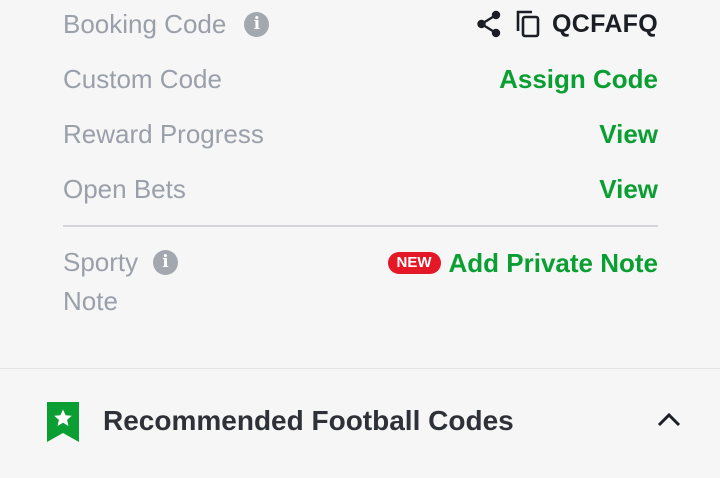 The image size is (720, 478). I want to click on reward-progress-row: Reward Progress View, so click(360, 134).